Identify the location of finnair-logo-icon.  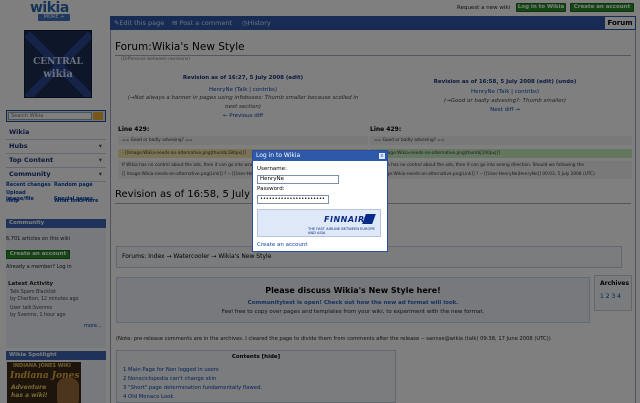
(369, 219).